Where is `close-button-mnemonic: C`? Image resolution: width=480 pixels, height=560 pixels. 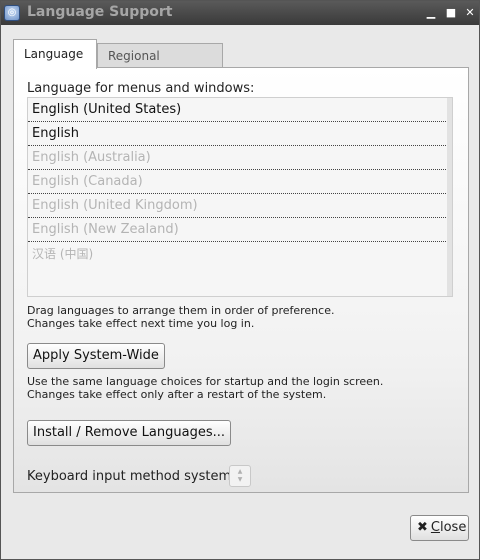 close-button-mnemonic: C is located at coordinates (435, 527).